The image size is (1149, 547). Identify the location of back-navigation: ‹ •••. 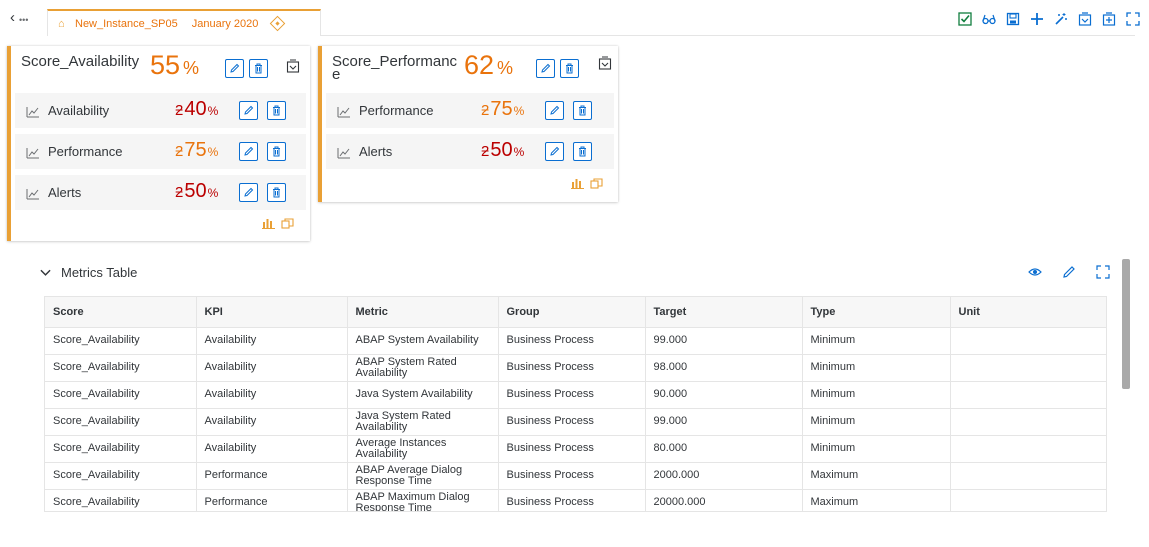
(19, 17).